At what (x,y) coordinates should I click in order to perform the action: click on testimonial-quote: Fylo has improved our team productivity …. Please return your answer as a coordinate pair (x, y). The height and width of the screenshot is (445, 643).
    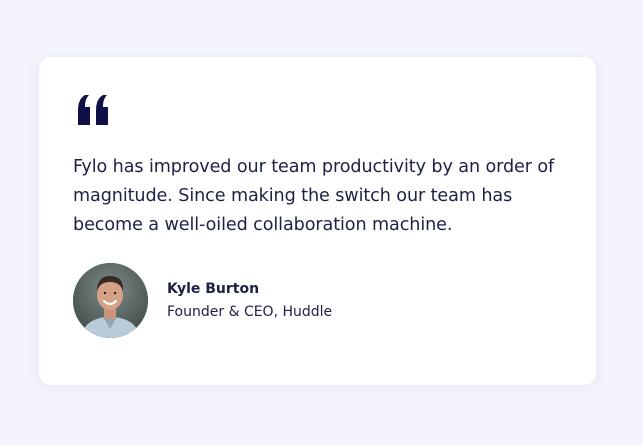
    Looking at the image, I should click on (314, 196).